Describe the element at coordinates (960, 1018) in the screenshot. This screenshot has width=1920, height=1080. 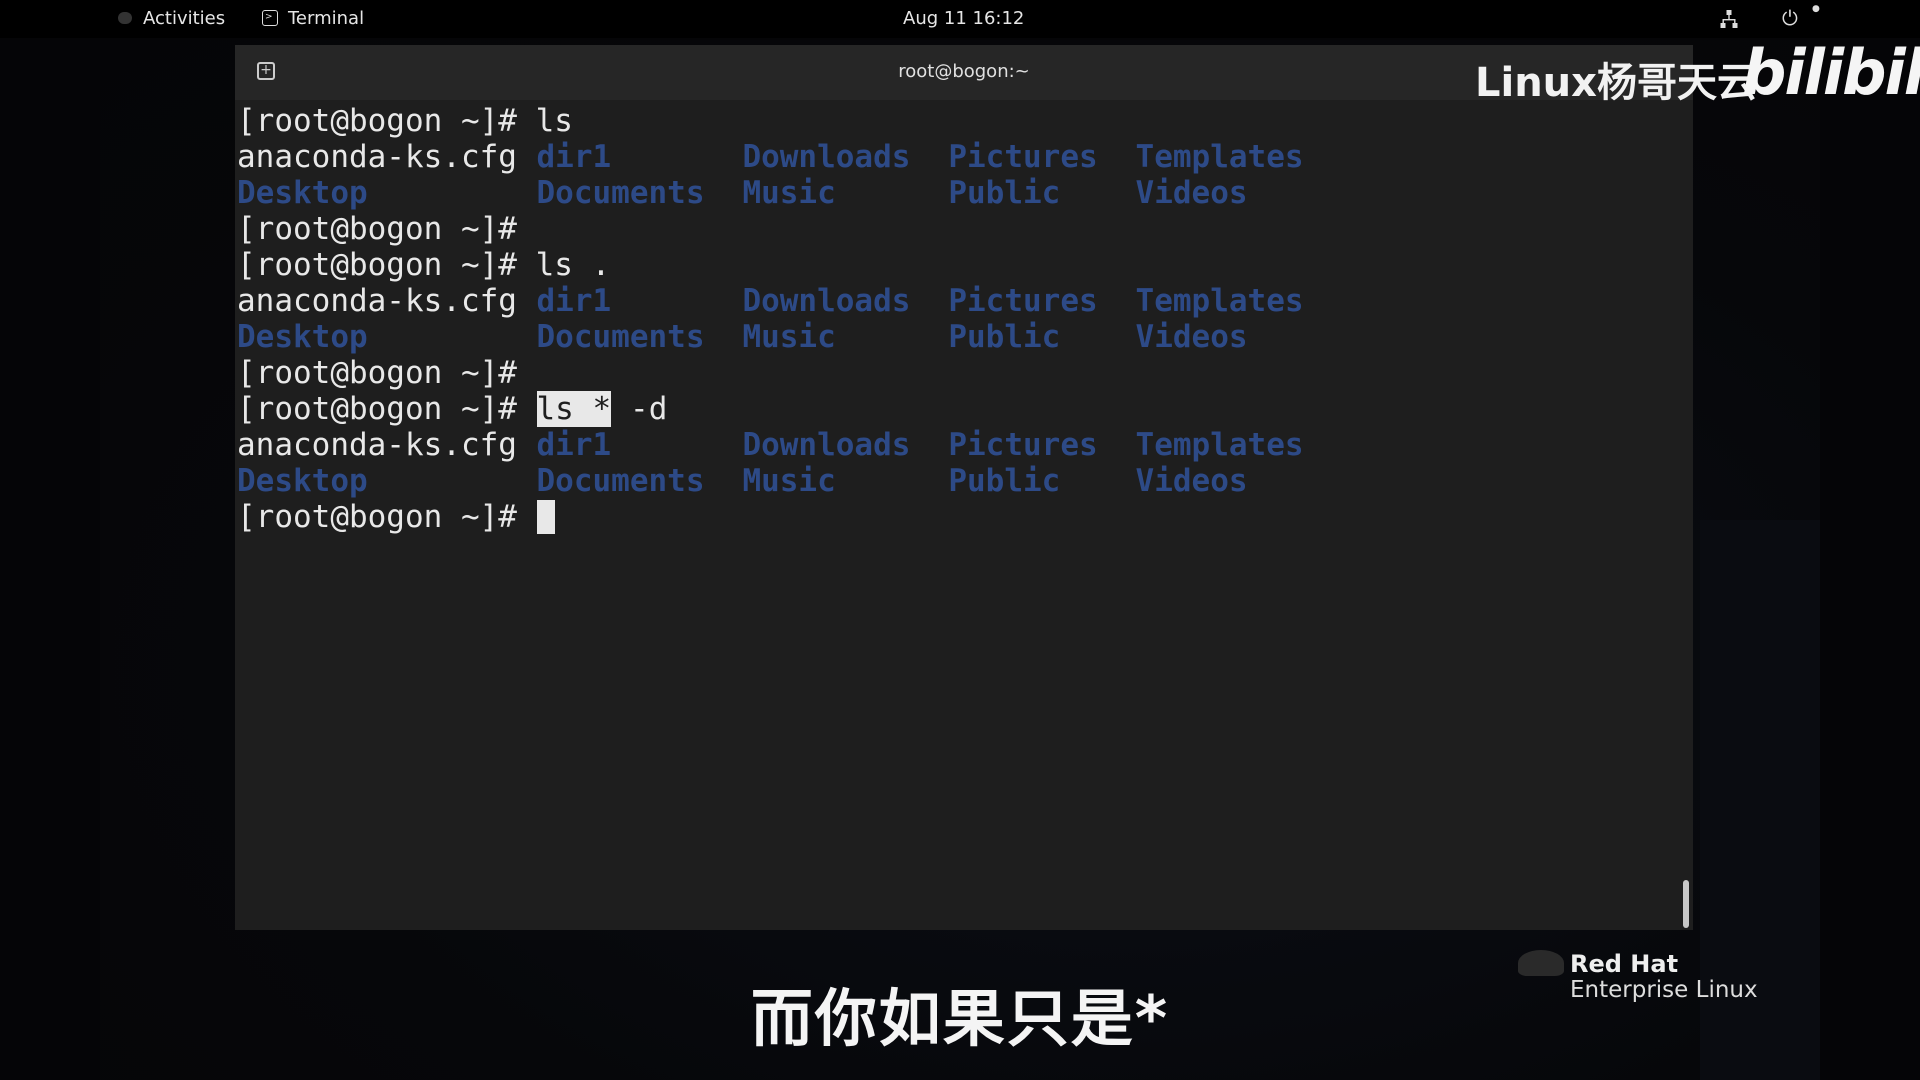
I see `video-subtitle: 而你如果只是*` at that location.